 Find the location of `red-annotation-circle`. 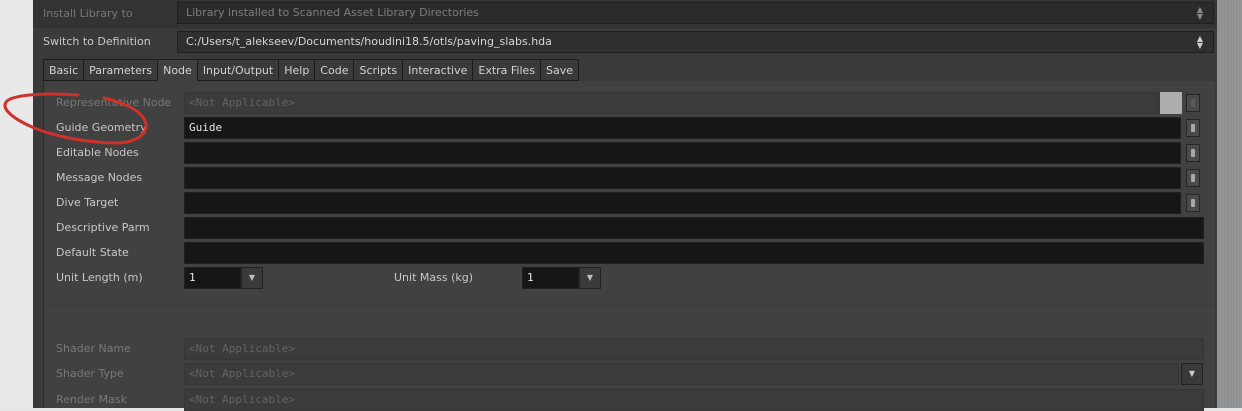

red-annotation-circle is located at coordinates (75, 118).